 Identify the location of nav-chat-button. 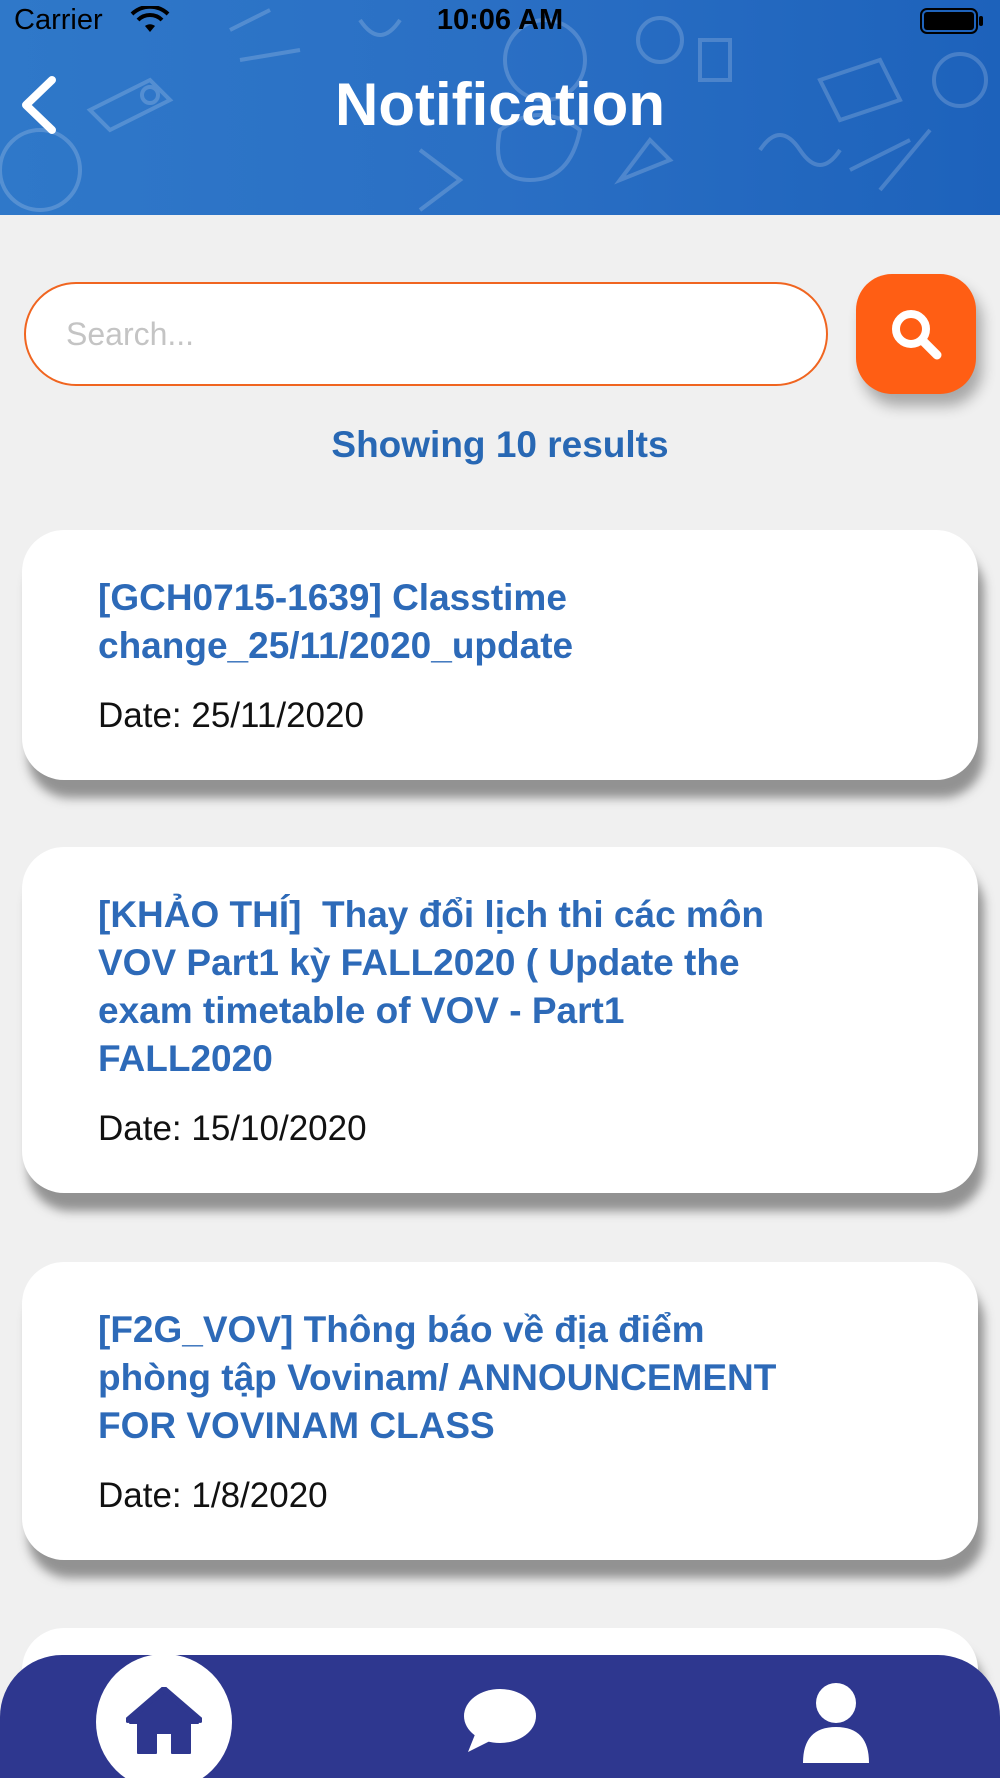
(500, 1720).